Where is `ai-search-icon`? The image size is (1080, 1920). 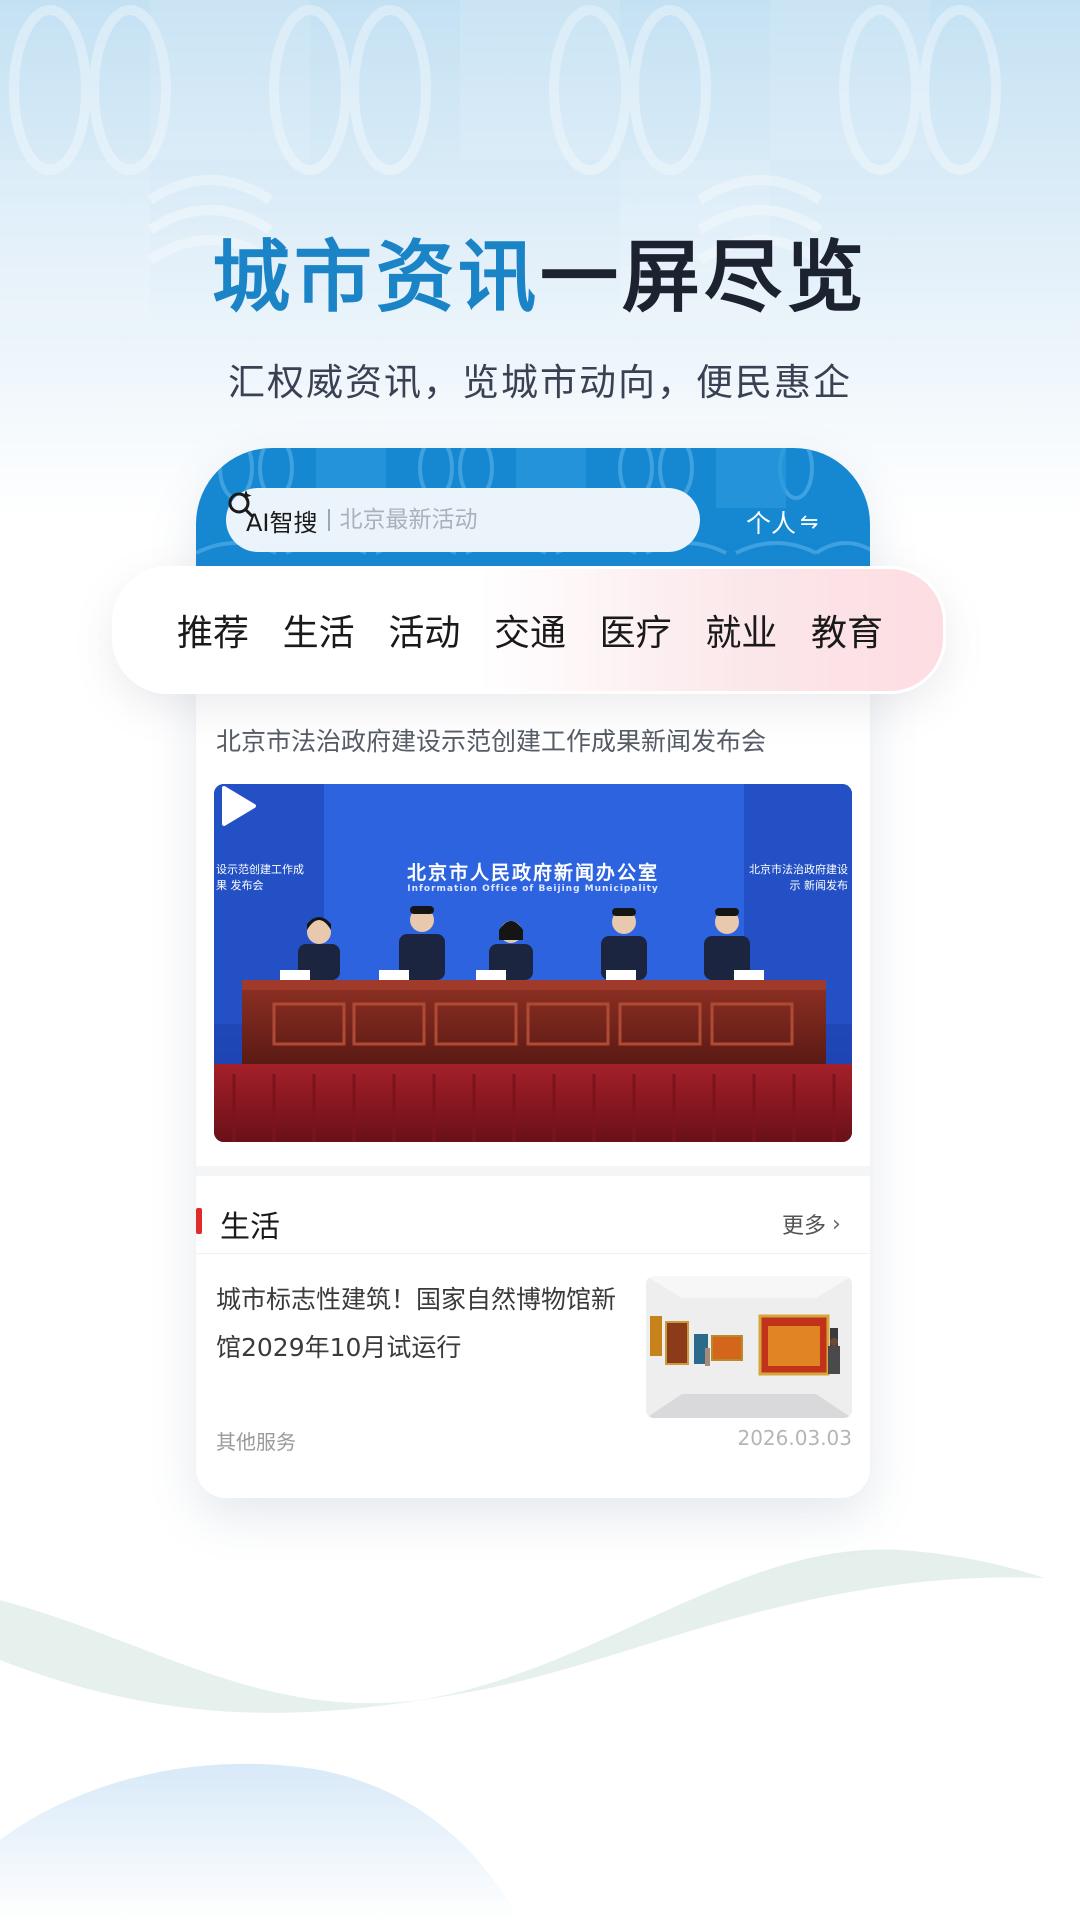
ai-search-icon is located at coordinates (241, 504).